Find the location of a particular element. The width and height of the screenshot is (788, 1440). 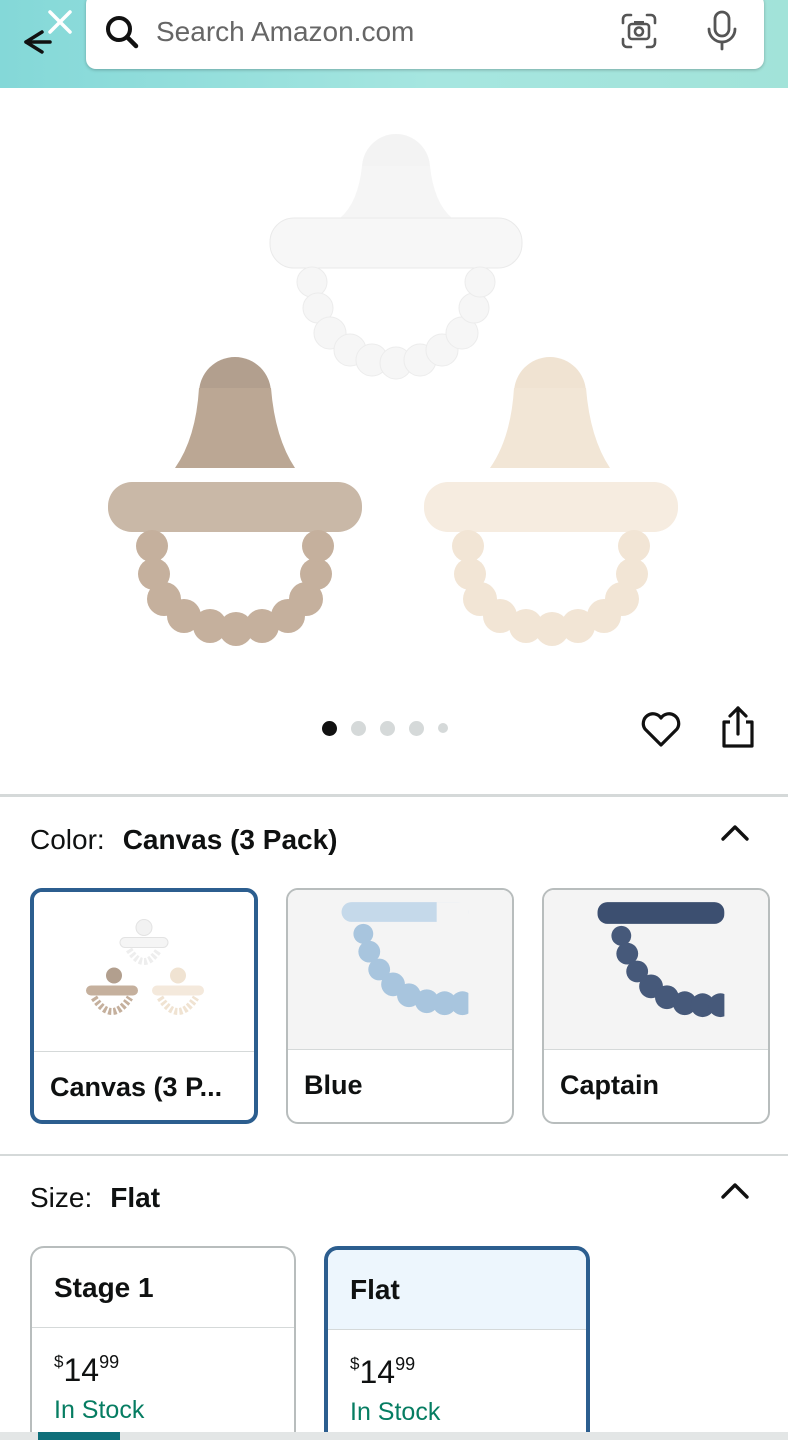

search-icon is located at coordinates (122, 32).